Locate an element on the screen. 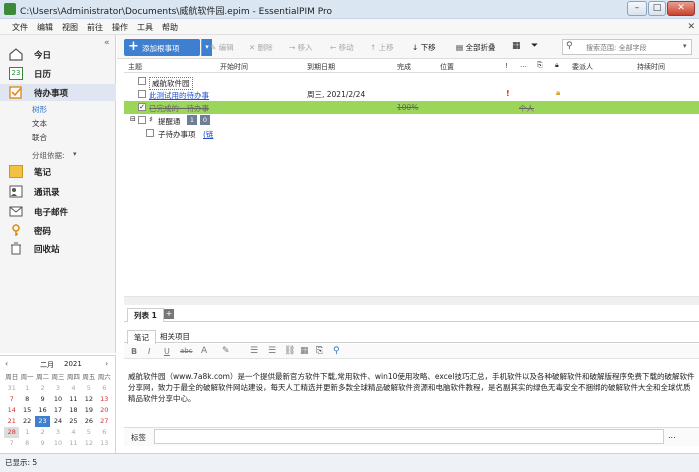 This screenshot has height=472, width=699. calendar-day: 16 is located at coordinates (42, 410).